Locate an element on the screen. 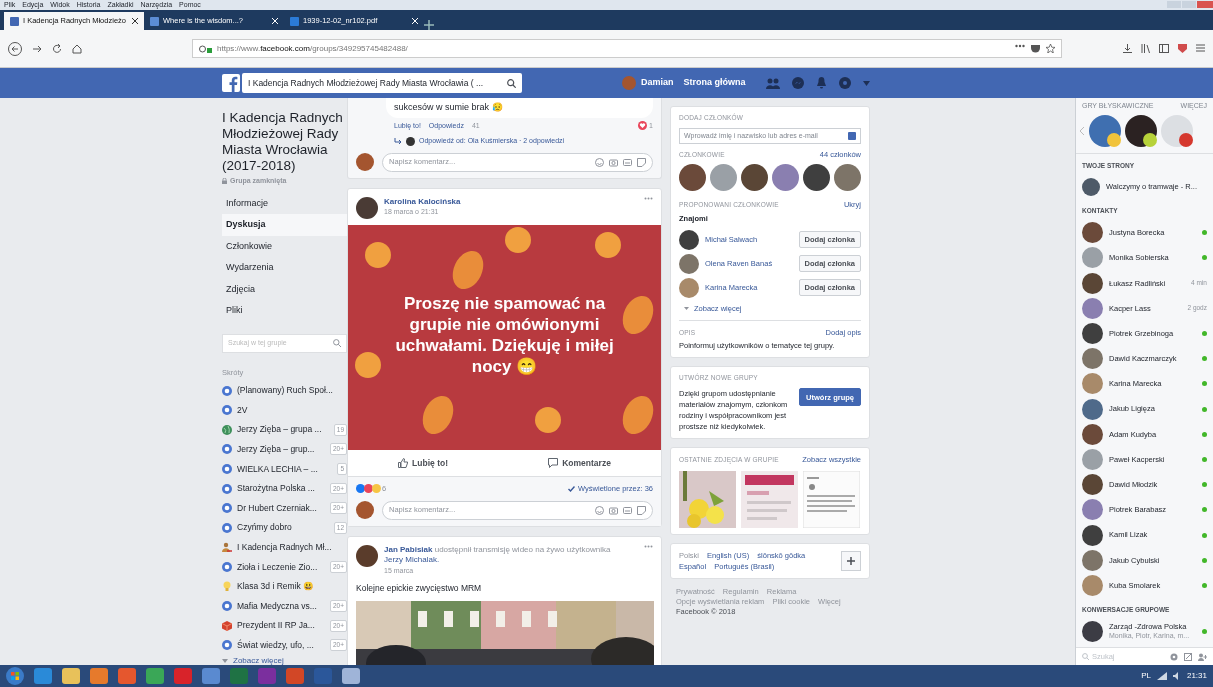  group-nav-item: Zdjęcia is located at coordinates (284, 289).